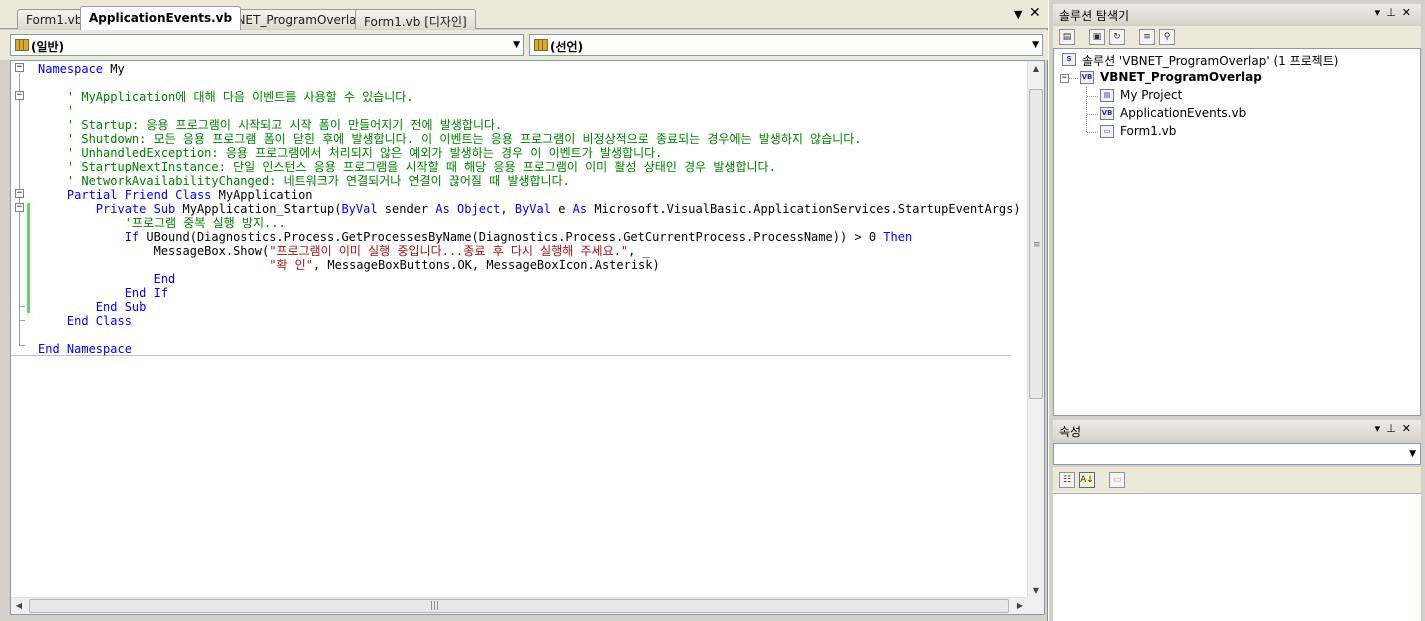 This screenshot has width=1425, height=621. Describe the element at coordinates (1117, 480) in the screenshot. I see `property-pages-icon: ▭` at that location.